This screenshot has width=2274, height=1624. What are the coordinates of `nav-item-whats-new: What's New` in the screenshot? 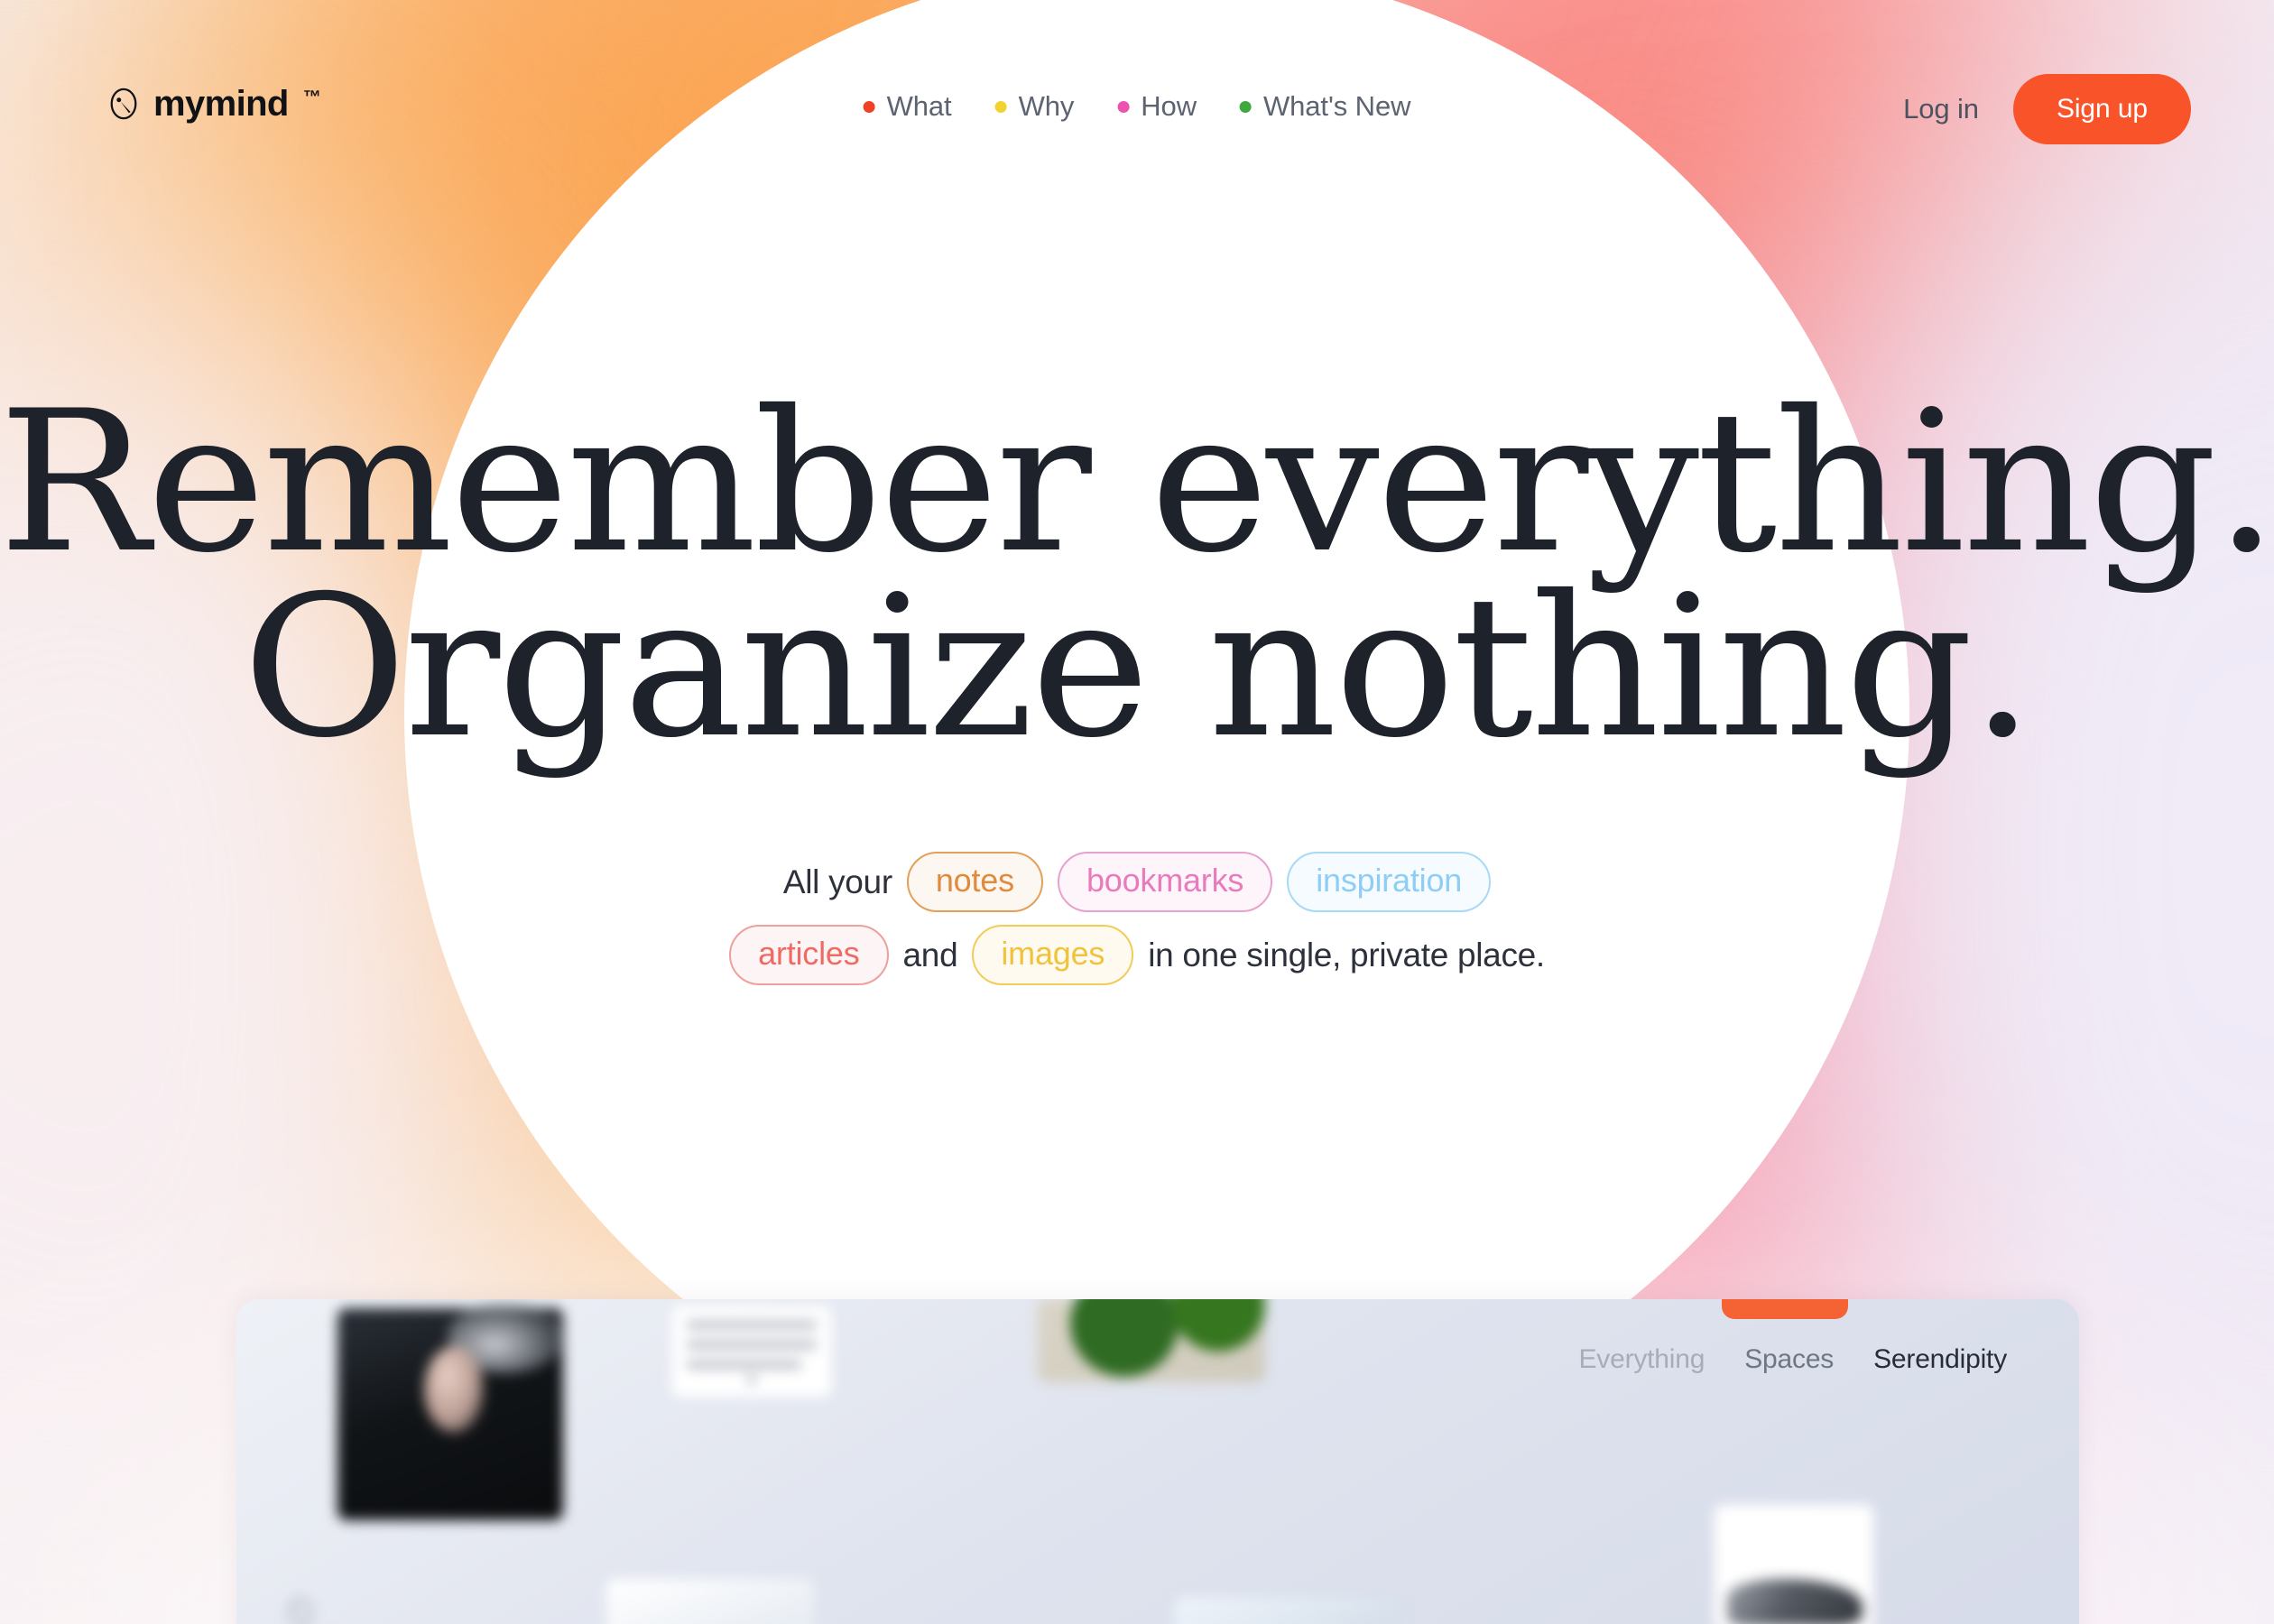 It's located at (1325, 107).